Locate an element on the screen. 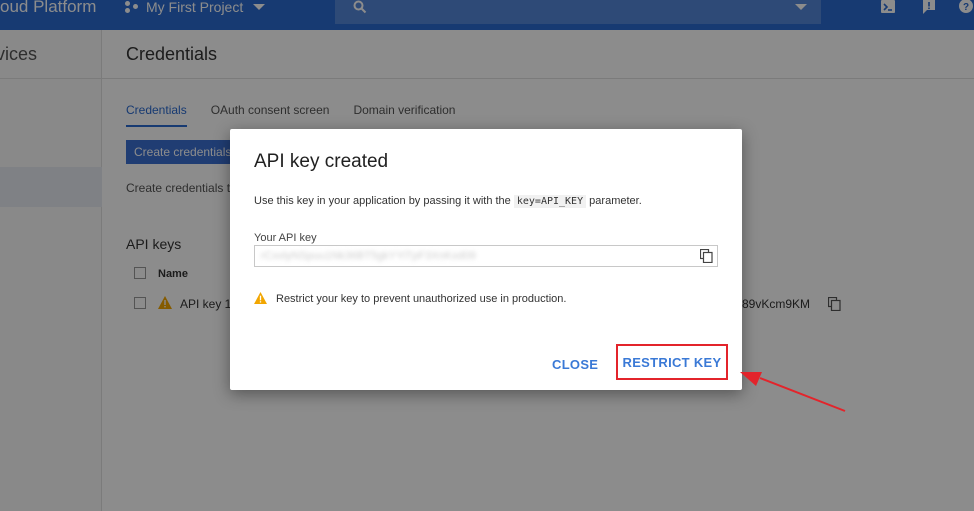 This screenshot has width=974, height=511. annotation-arrow-icon is located at coordinates (793, 392).